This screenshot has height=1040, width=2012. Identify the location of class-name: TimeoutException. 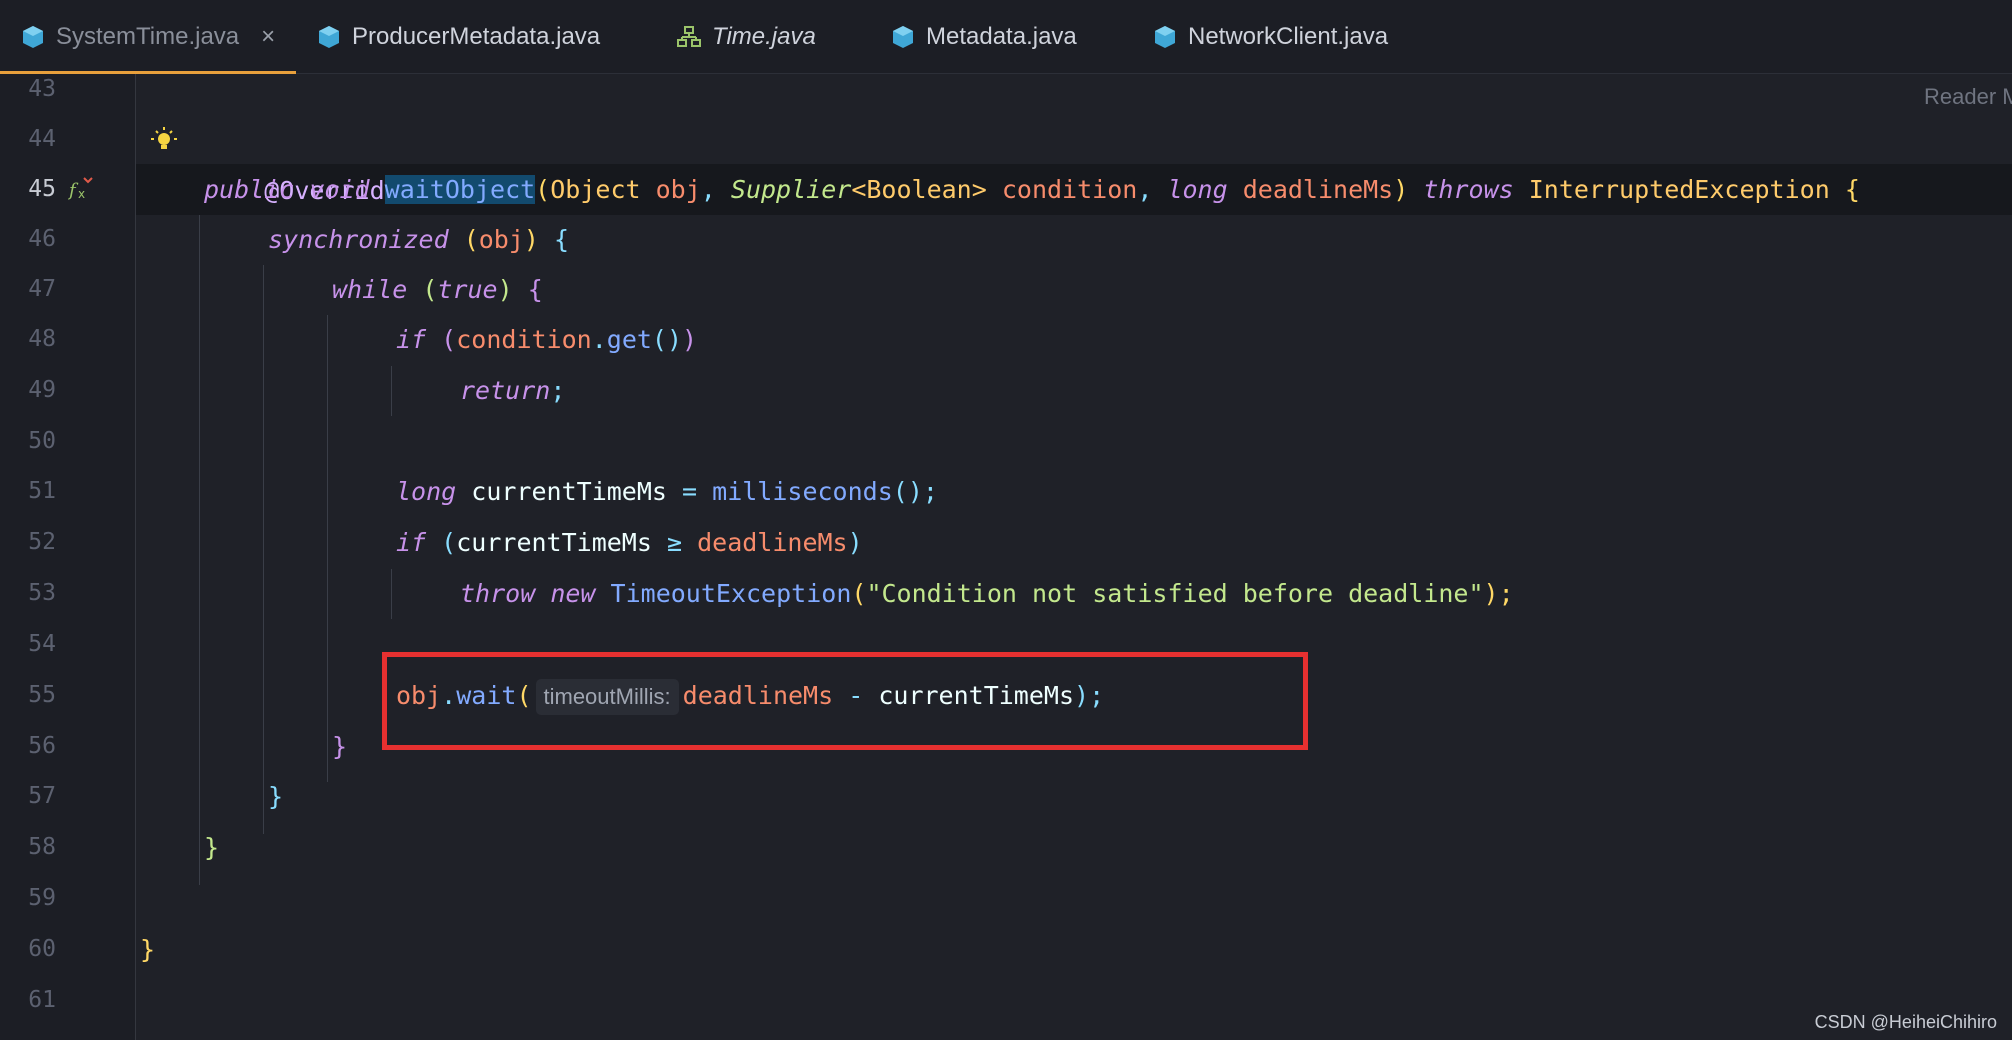
(731, 593).